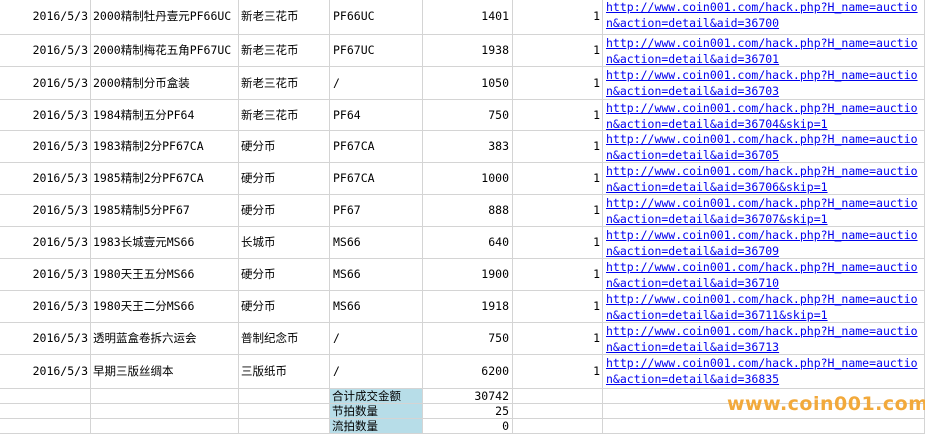 The width and height of the screenshot is (925, 434). I want to click on cell-item-name: 1985精制5分PF67, so click(165, 211).